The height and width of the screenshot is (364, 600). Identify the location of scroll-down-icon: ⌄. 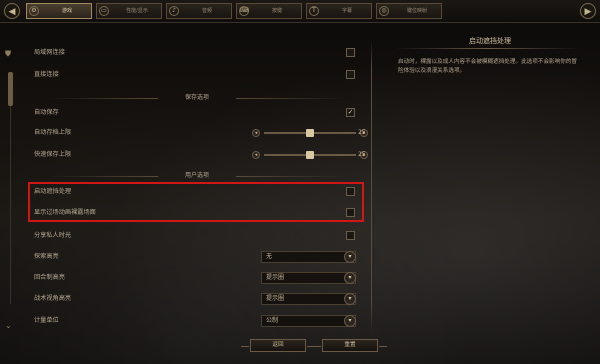
(9, 326).